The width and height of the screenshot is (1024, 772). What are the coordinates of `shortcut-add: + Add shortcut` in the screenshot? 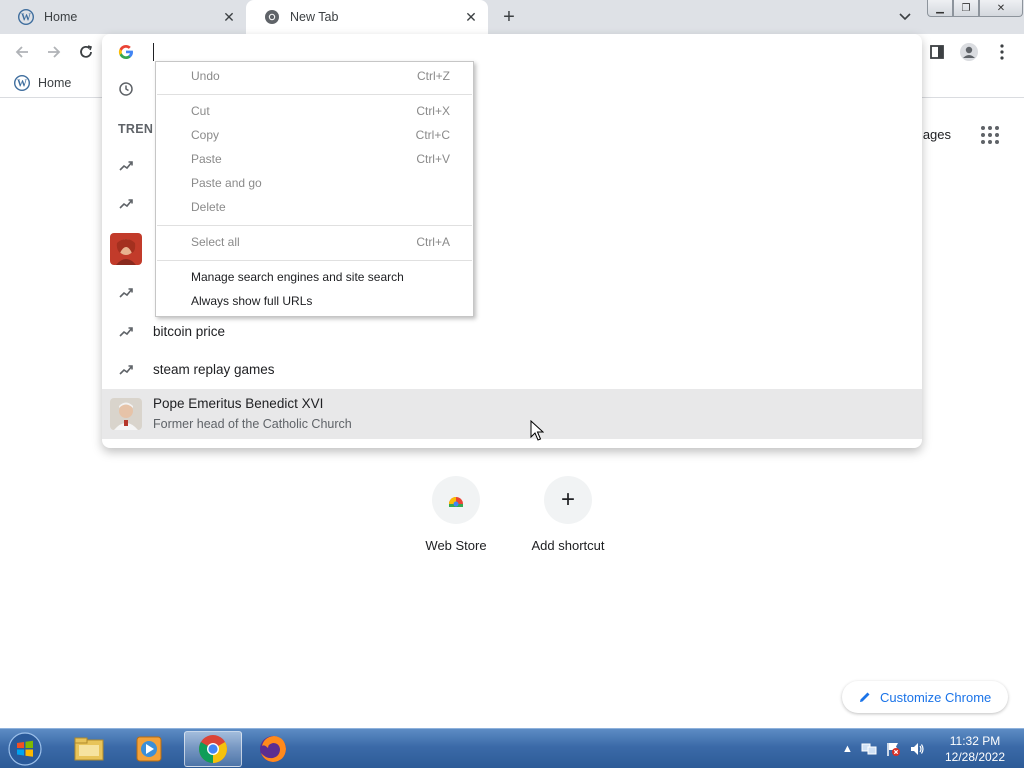 It's located at (568, 514).